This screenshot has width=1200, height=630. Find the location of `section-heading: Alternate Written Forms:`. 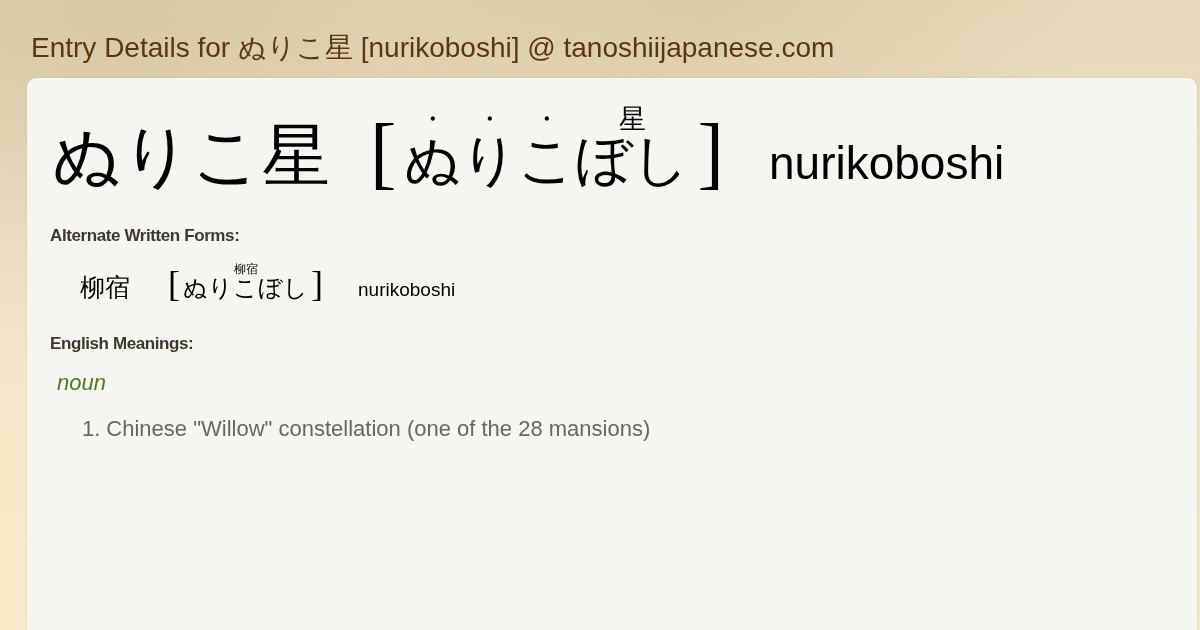

section-heading: Alternate Written Forms: is located at coordinates (145, 236).